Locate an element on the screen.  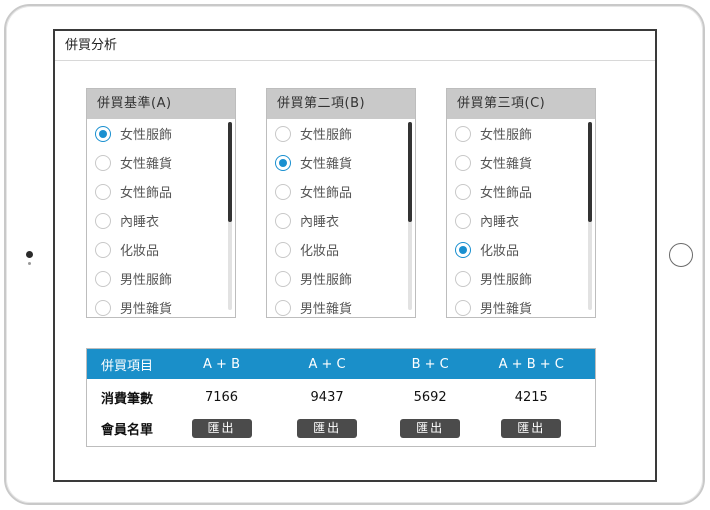
panel-title: 併買第三項(C) is located at coordinates (521, 104).